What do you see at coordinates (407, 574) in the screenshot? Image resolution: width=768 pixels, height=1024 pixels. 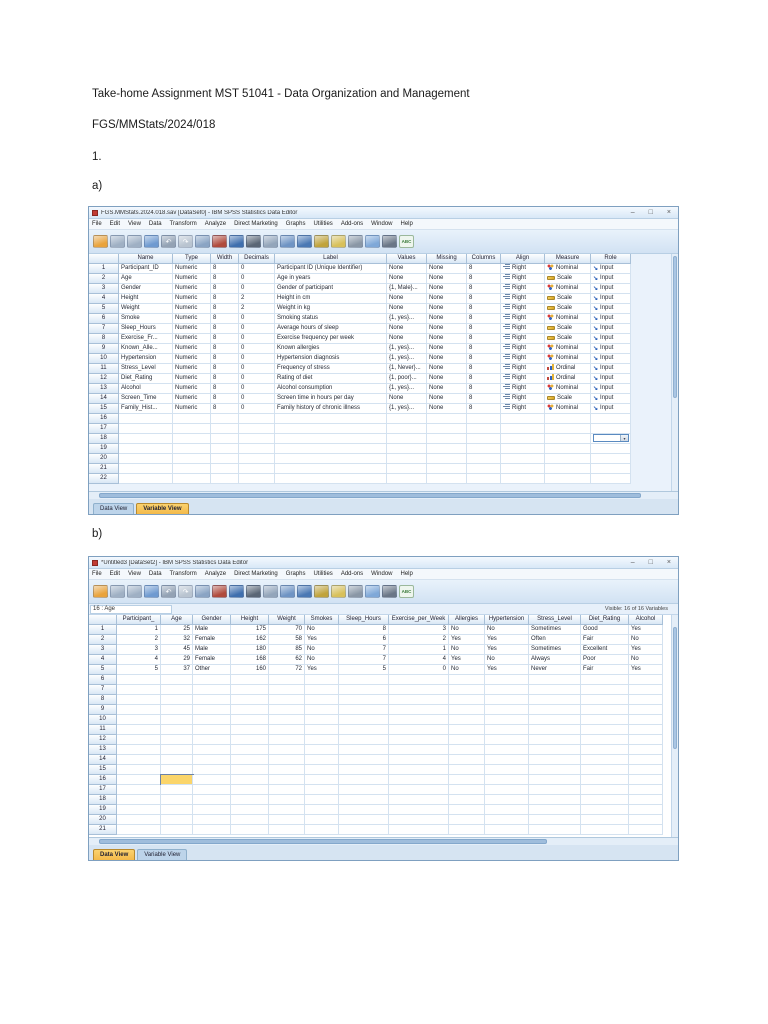 I see `menu-help: Help` at bounding box center [407, 574].